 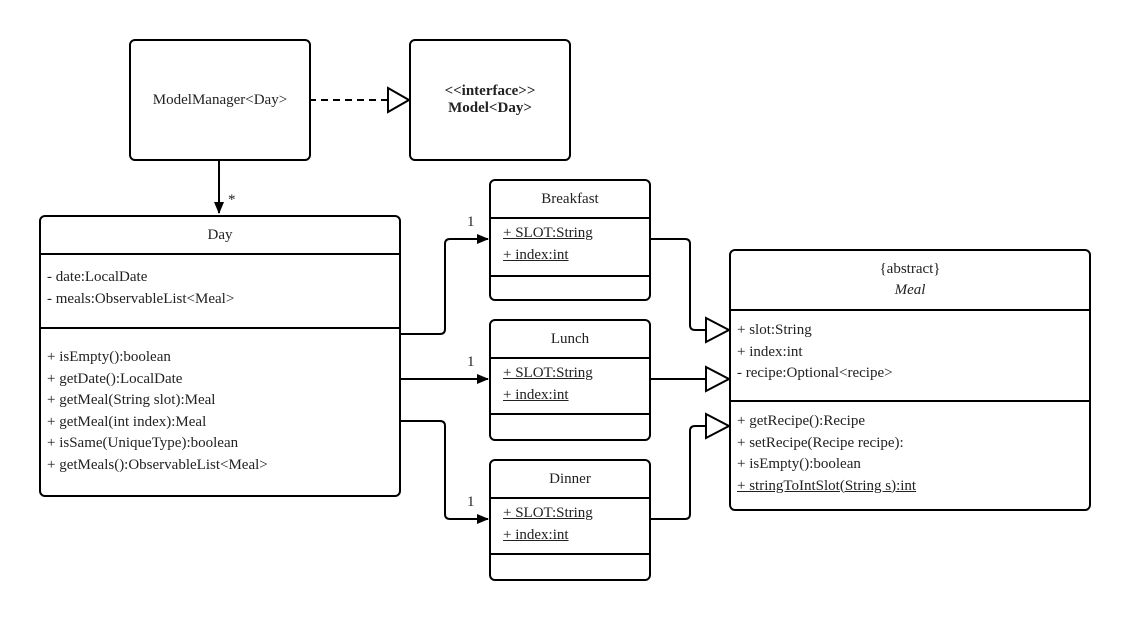 What do you see at coordinates (360, 100) in the screenshot?
I see `realization-connector` at bounding box center [360, 100].